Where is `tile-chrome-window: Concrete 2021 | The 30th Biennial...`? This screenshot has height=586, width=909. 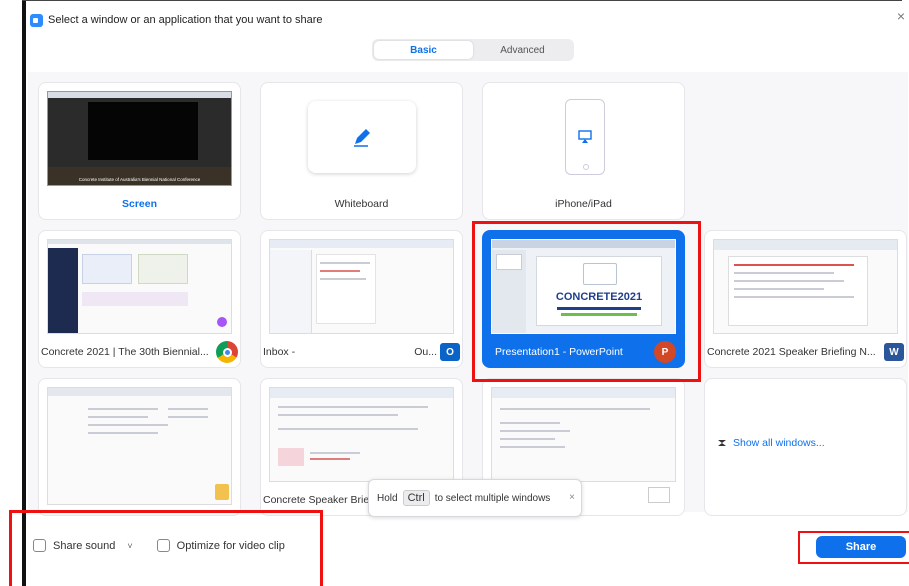 tile-chrome-window: Concrete 2021 | The 30th Biennial... is located at coordinates (139, 299).